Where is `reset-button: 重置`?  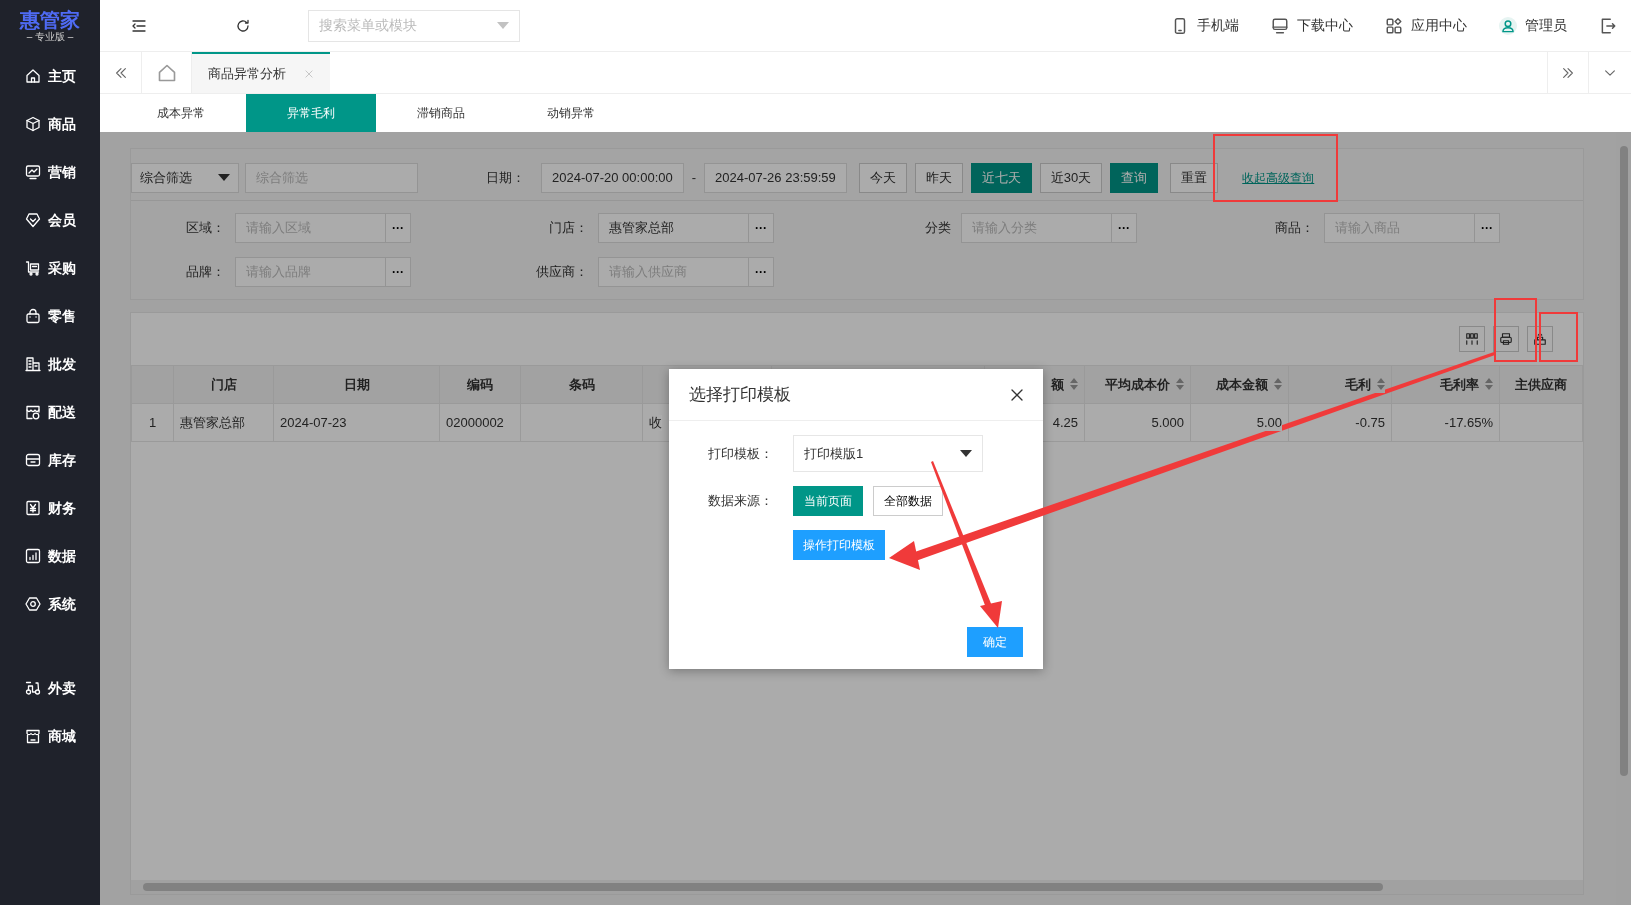 reset-button: 重置 is located at coordinates (1194, 177).